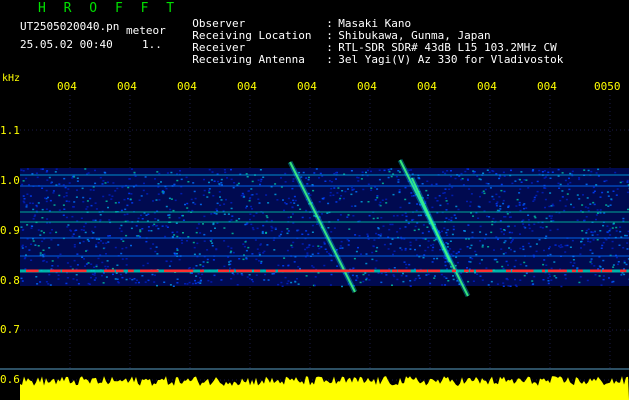  Describe the element at coordinates (324, 271) in the screenshot. I see `carrier-line` at that location.